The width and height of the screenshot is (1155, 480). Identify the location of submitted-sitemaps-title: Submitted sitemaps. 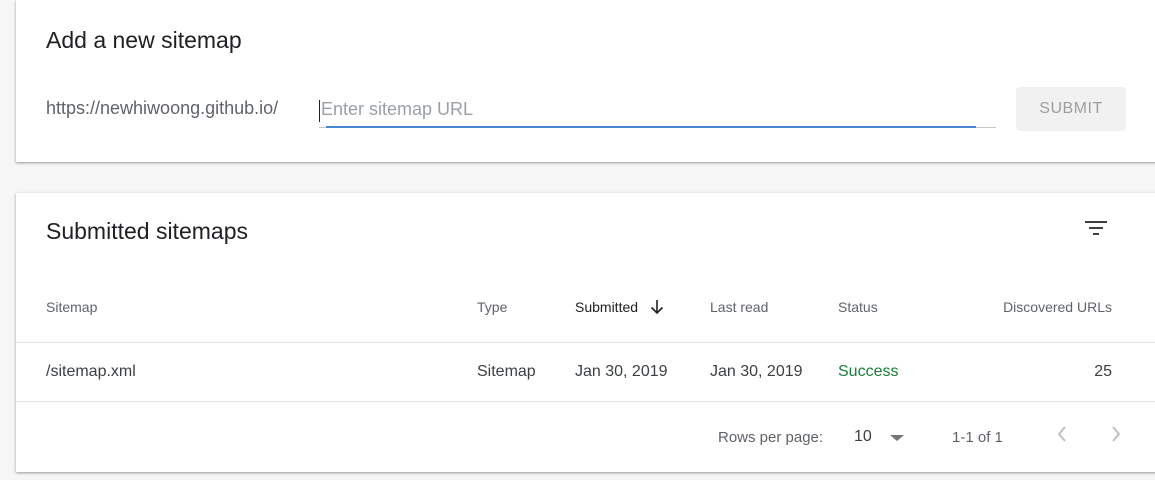
(147, 231).